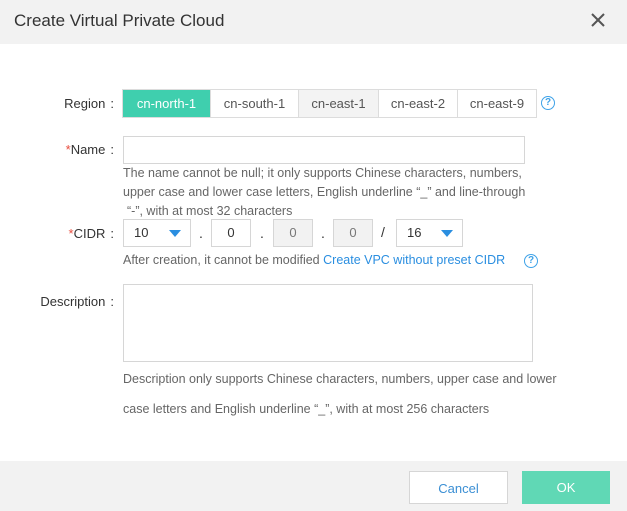 Image resolution: width=627 pixels, height=511 pixels. Describe the element at coordinates (255, 103) in the screenshot. I see `region-option-cn-south-1: cn-south-1` at that location.